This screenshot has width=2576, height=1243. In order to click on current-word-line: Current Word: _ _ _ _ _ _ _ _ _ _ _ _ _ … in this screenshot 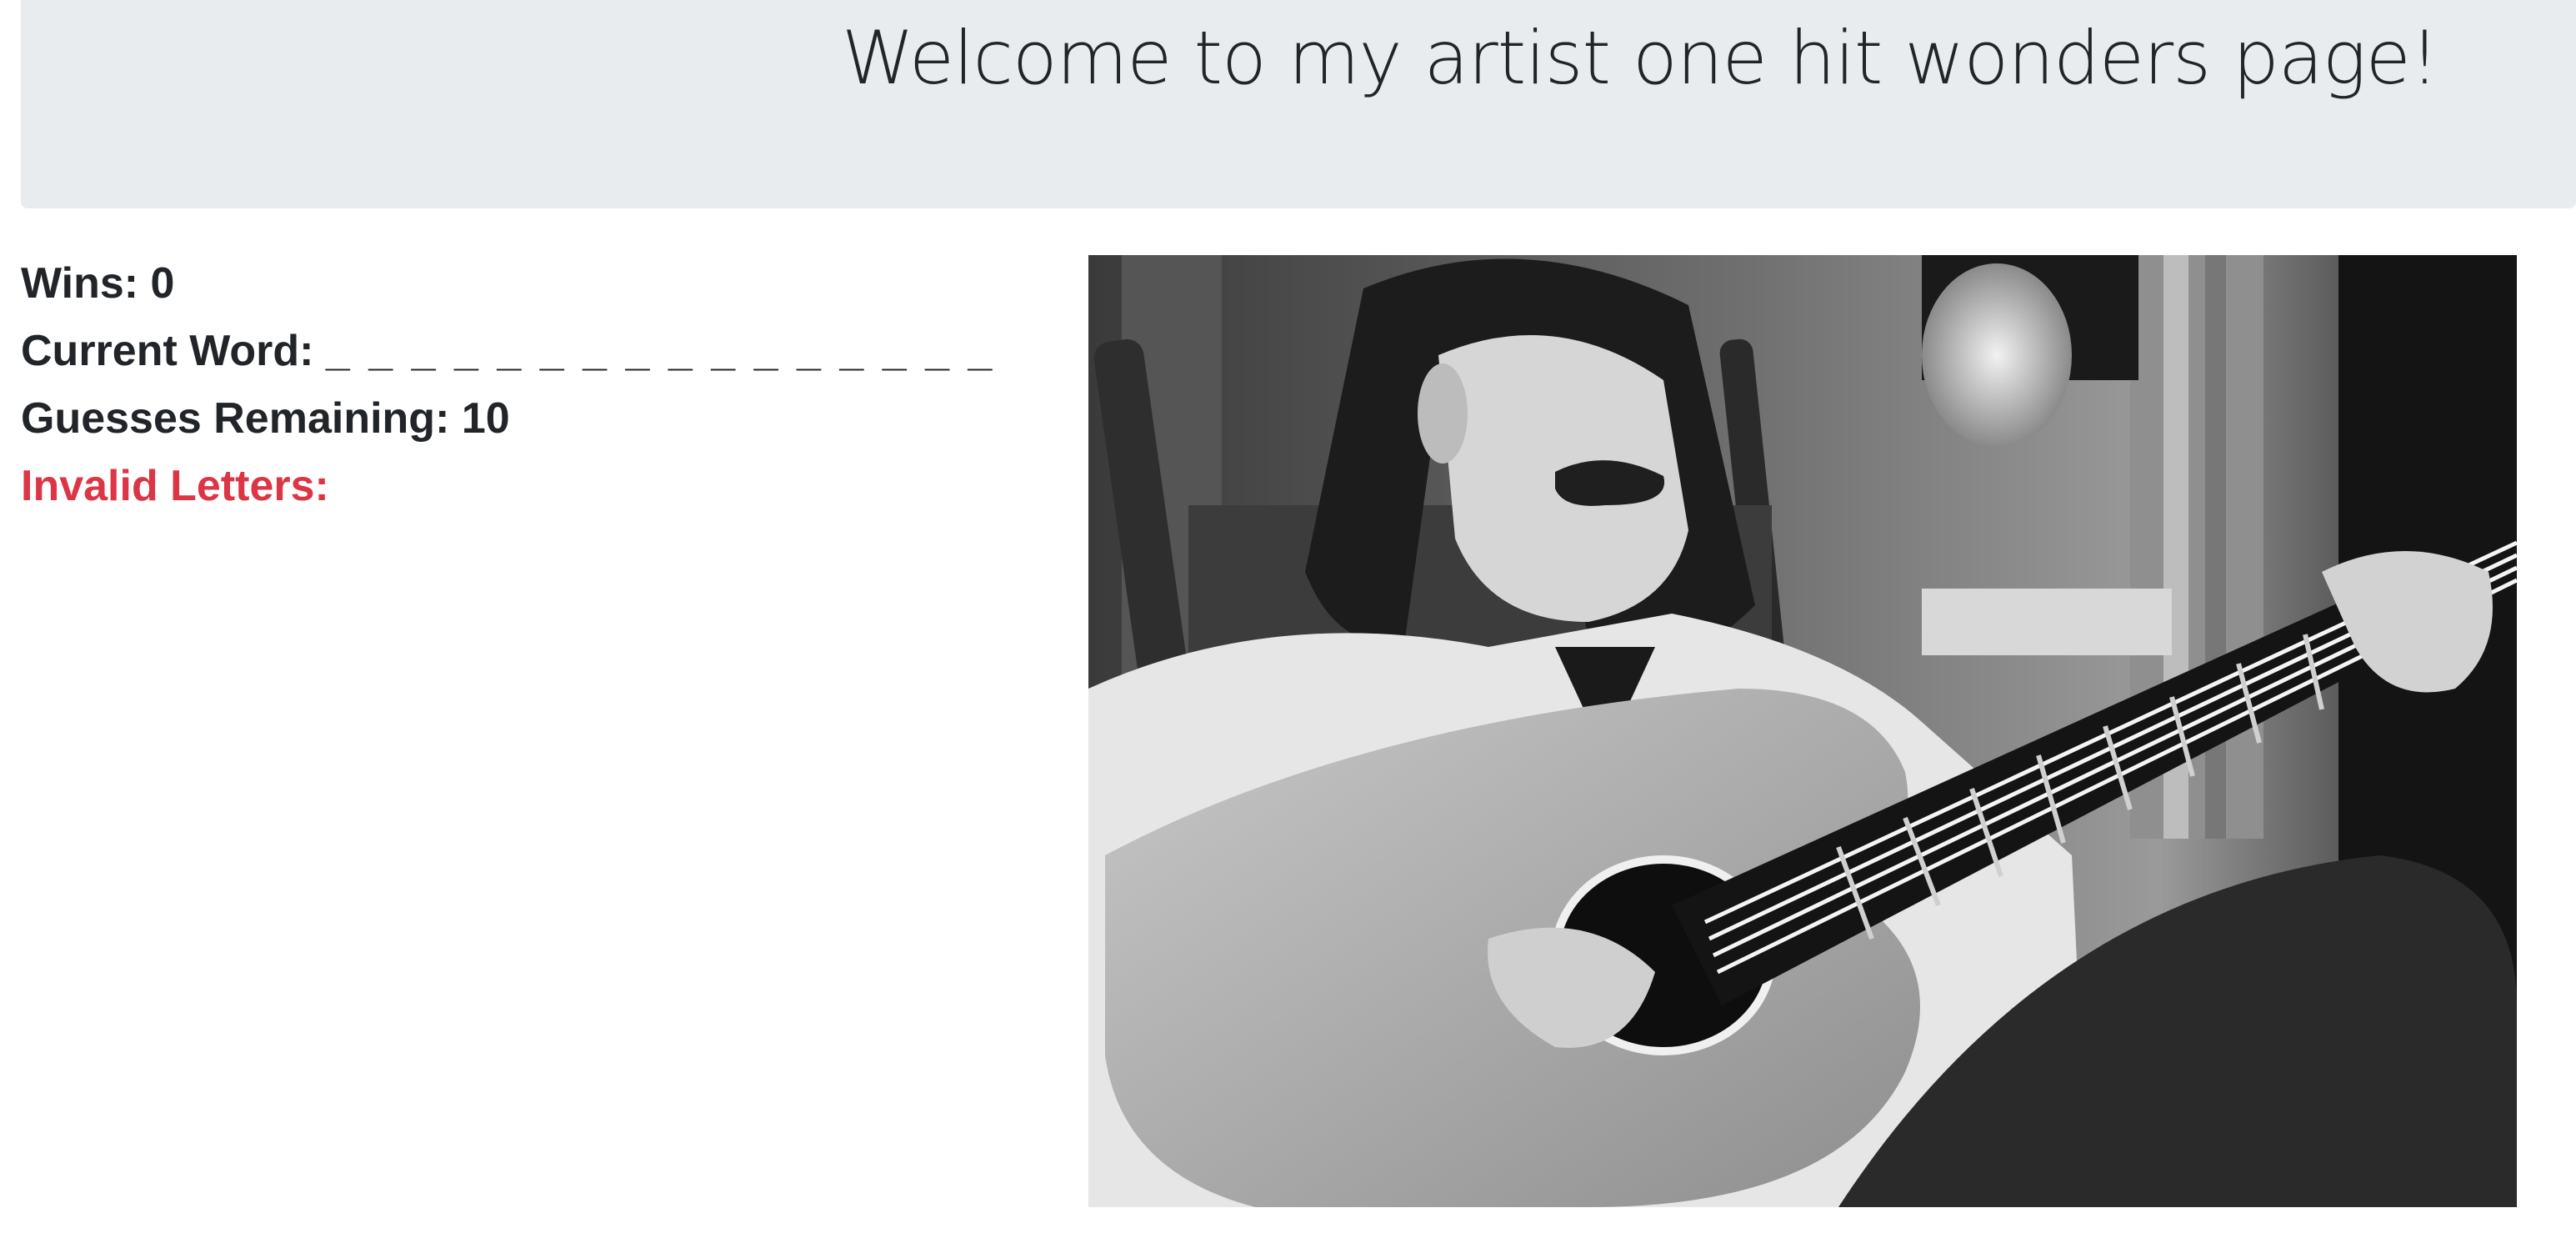, I will do `click(542, 351)`.